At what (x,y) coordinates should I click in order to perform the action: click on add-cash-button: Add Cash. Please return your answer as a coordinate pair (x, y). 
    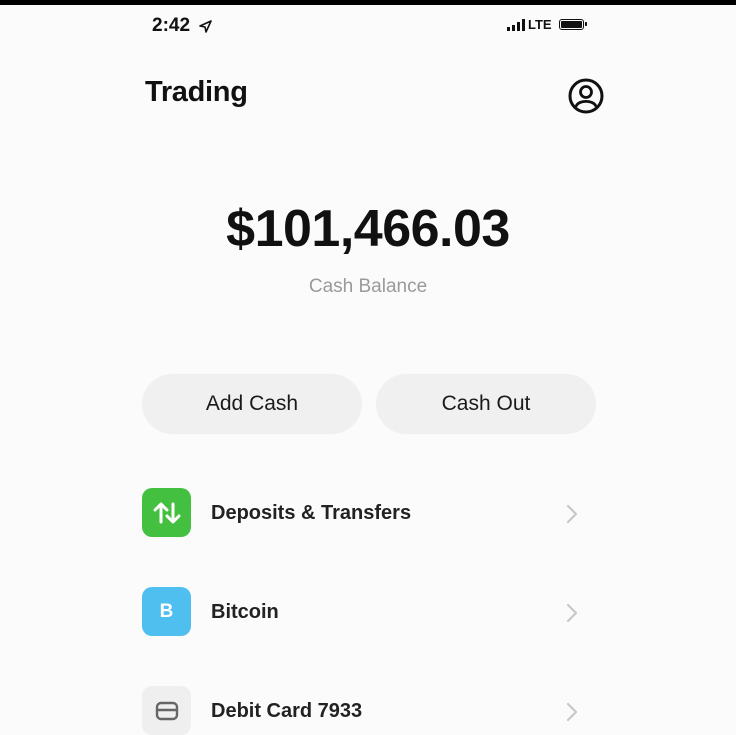
    Looking at the image, I should click on (252, 404).